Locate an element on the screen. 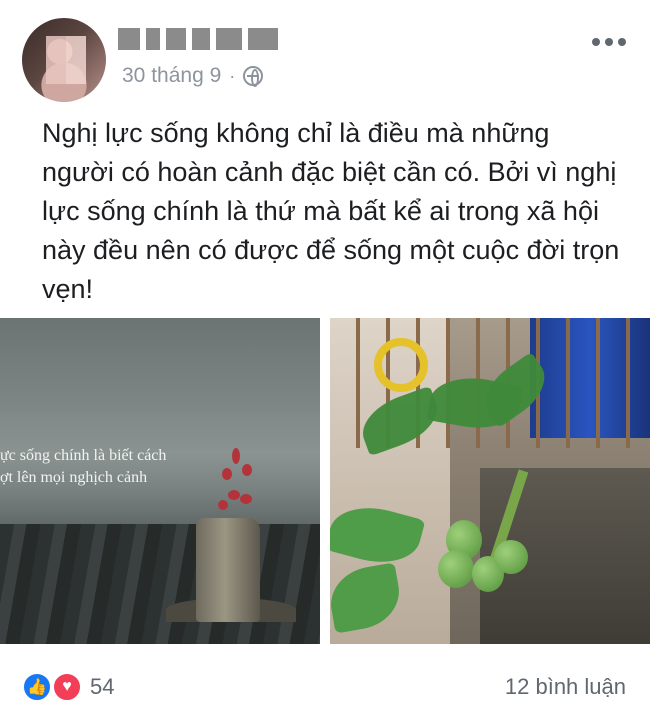 The height and width of the screenshot is (701, 650). globe-icon is located at coordinates (253, 76).